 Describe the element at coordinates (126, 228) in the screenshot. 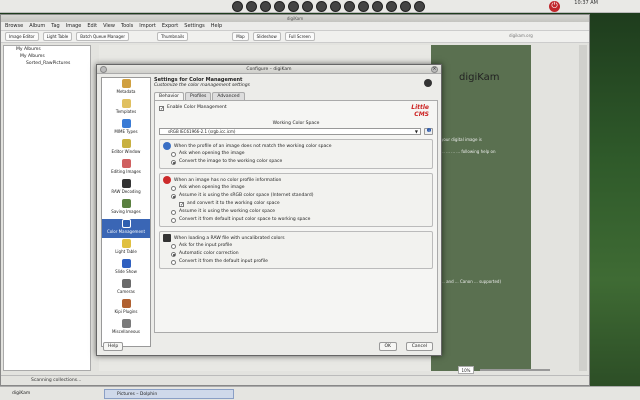

I see `page-color-management: Color Management` at that location.